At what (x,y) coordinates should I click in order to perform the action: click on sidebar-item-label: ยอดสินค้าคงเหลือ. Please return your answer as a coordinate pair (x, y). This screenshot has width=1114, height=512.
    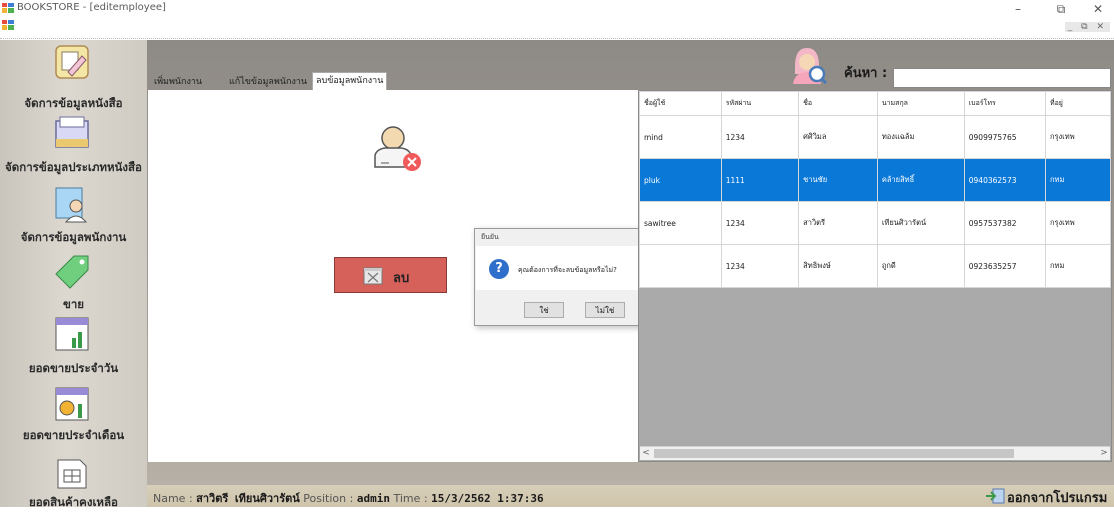
    Looking at the image, I should click on (73, 502).